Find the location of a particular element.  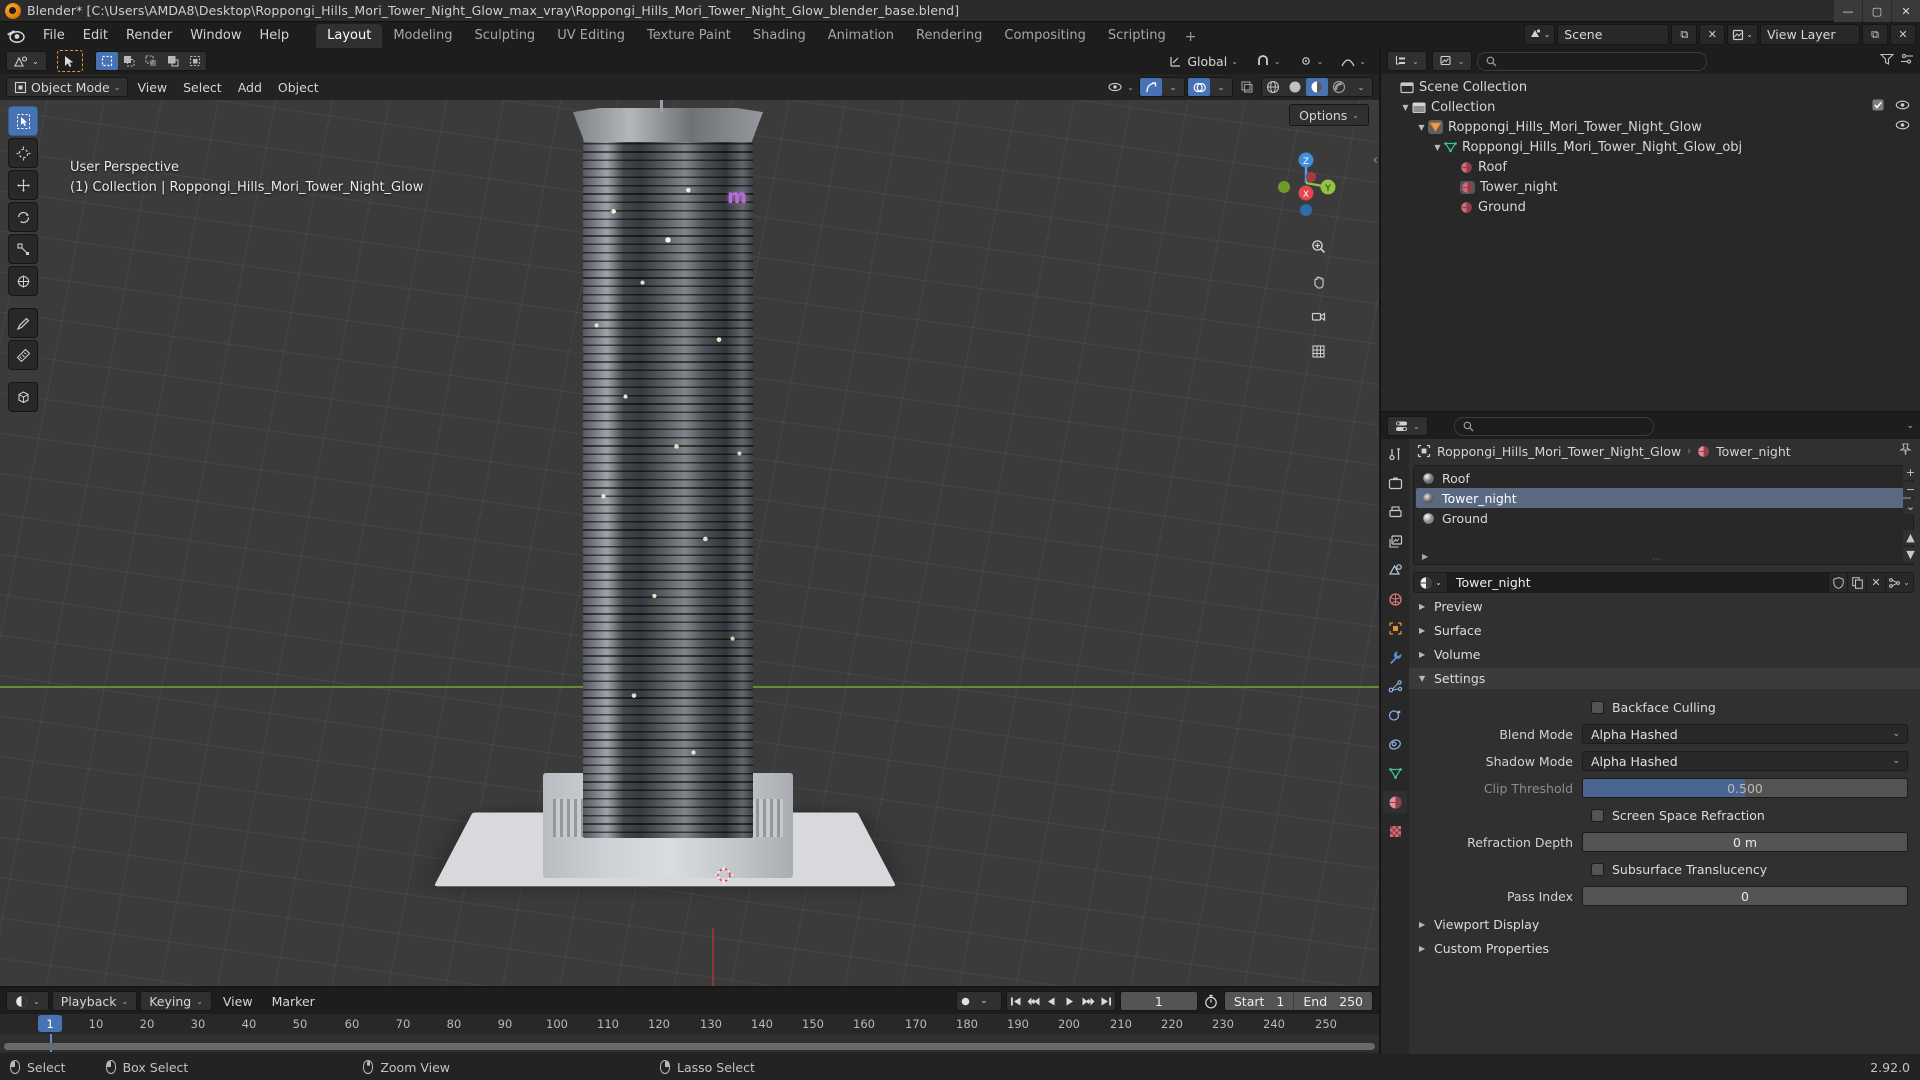

timeline-keyframe-area is located at coordinates (689, 1043).